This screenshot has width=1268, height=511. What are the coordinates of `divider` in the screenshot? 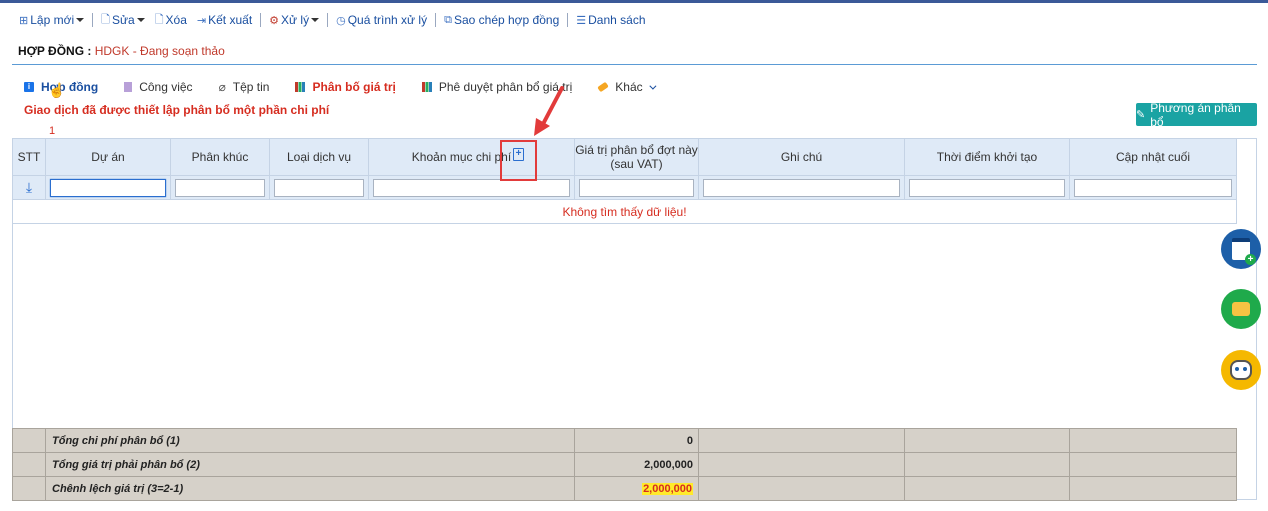 It's located at (634, 64).